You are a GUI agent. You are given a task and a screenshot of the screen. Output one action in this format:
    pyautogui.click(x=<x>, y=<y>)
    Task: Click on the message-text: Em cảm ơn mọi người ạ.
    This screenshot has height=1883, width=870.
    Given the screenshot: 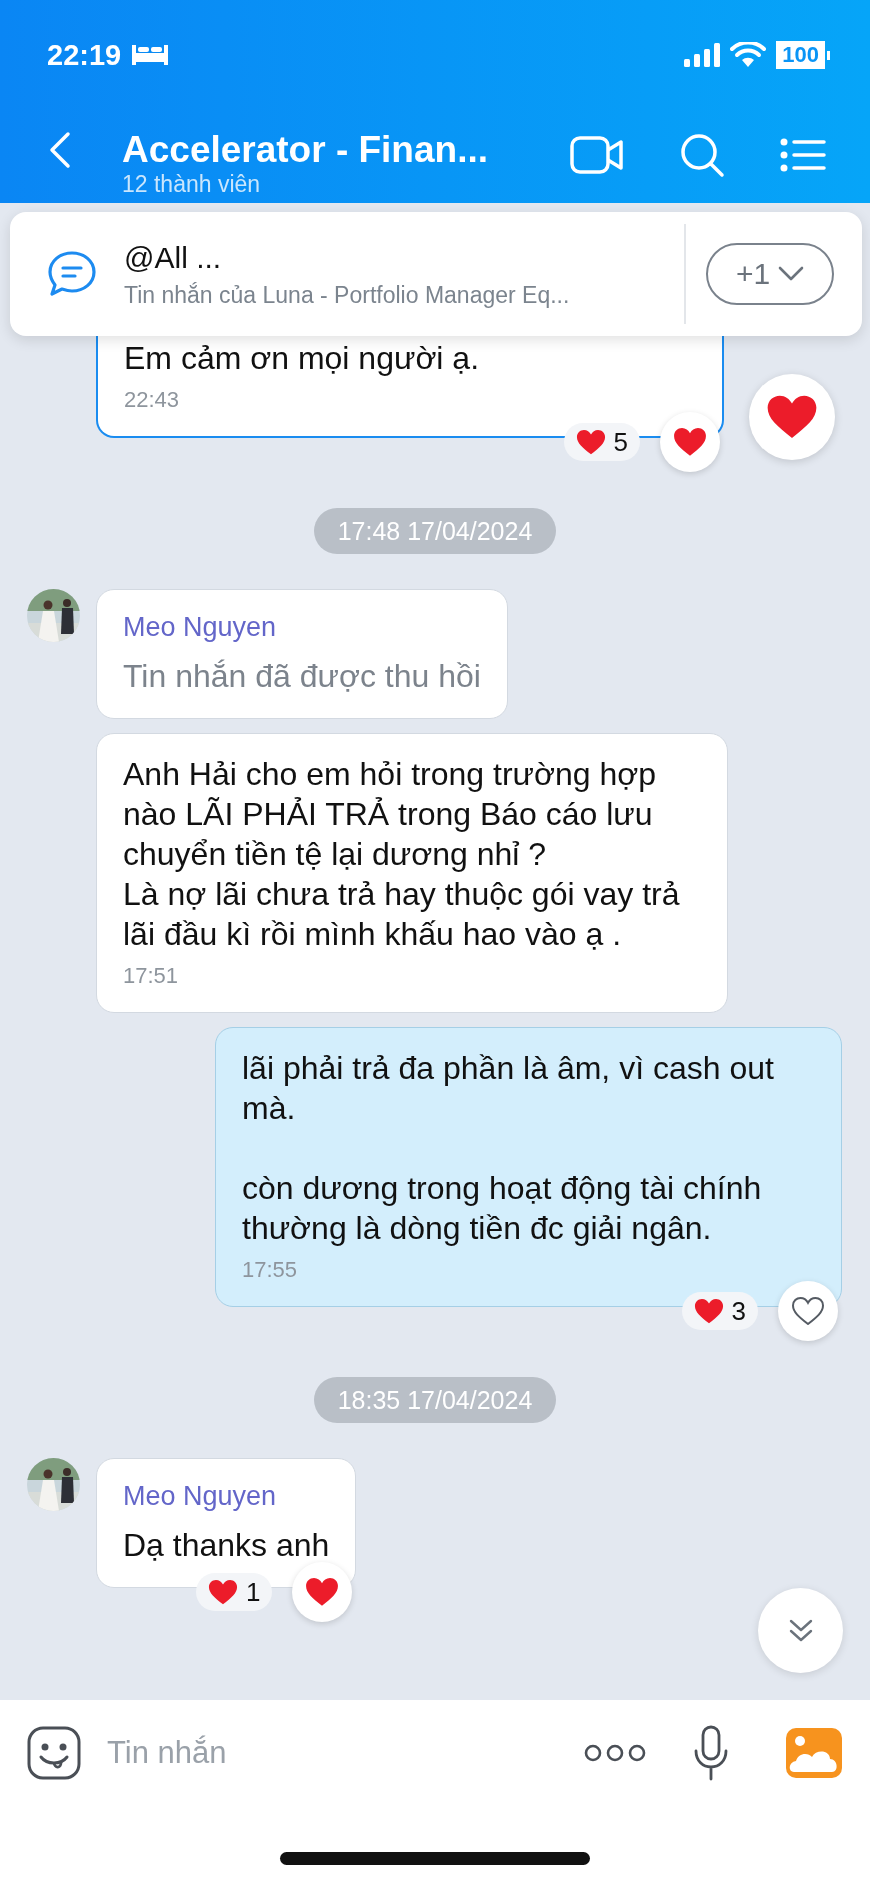 What is the action you would take?
    pyautogui.click(x=302, y=358)
    